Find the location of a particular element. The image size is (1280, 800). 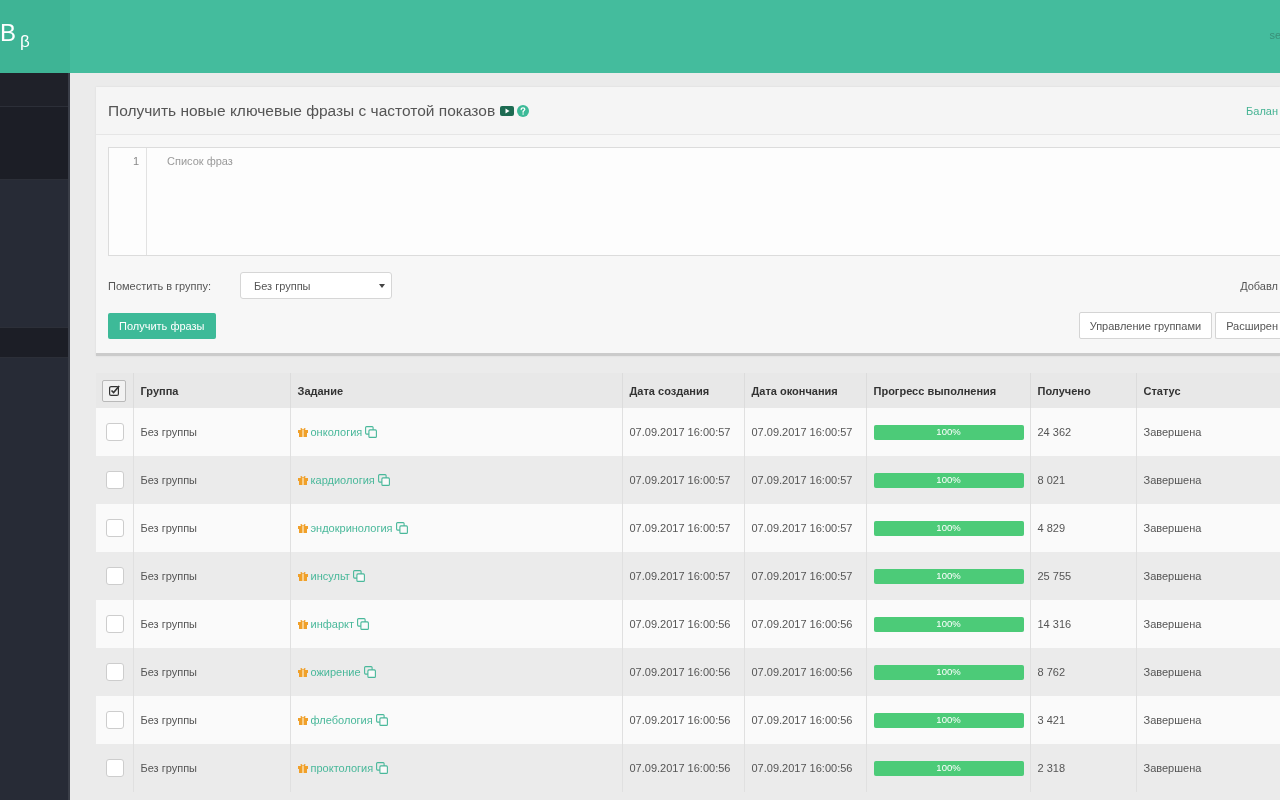

table-cell: 25 755 is located at coordinates (1083, 576).